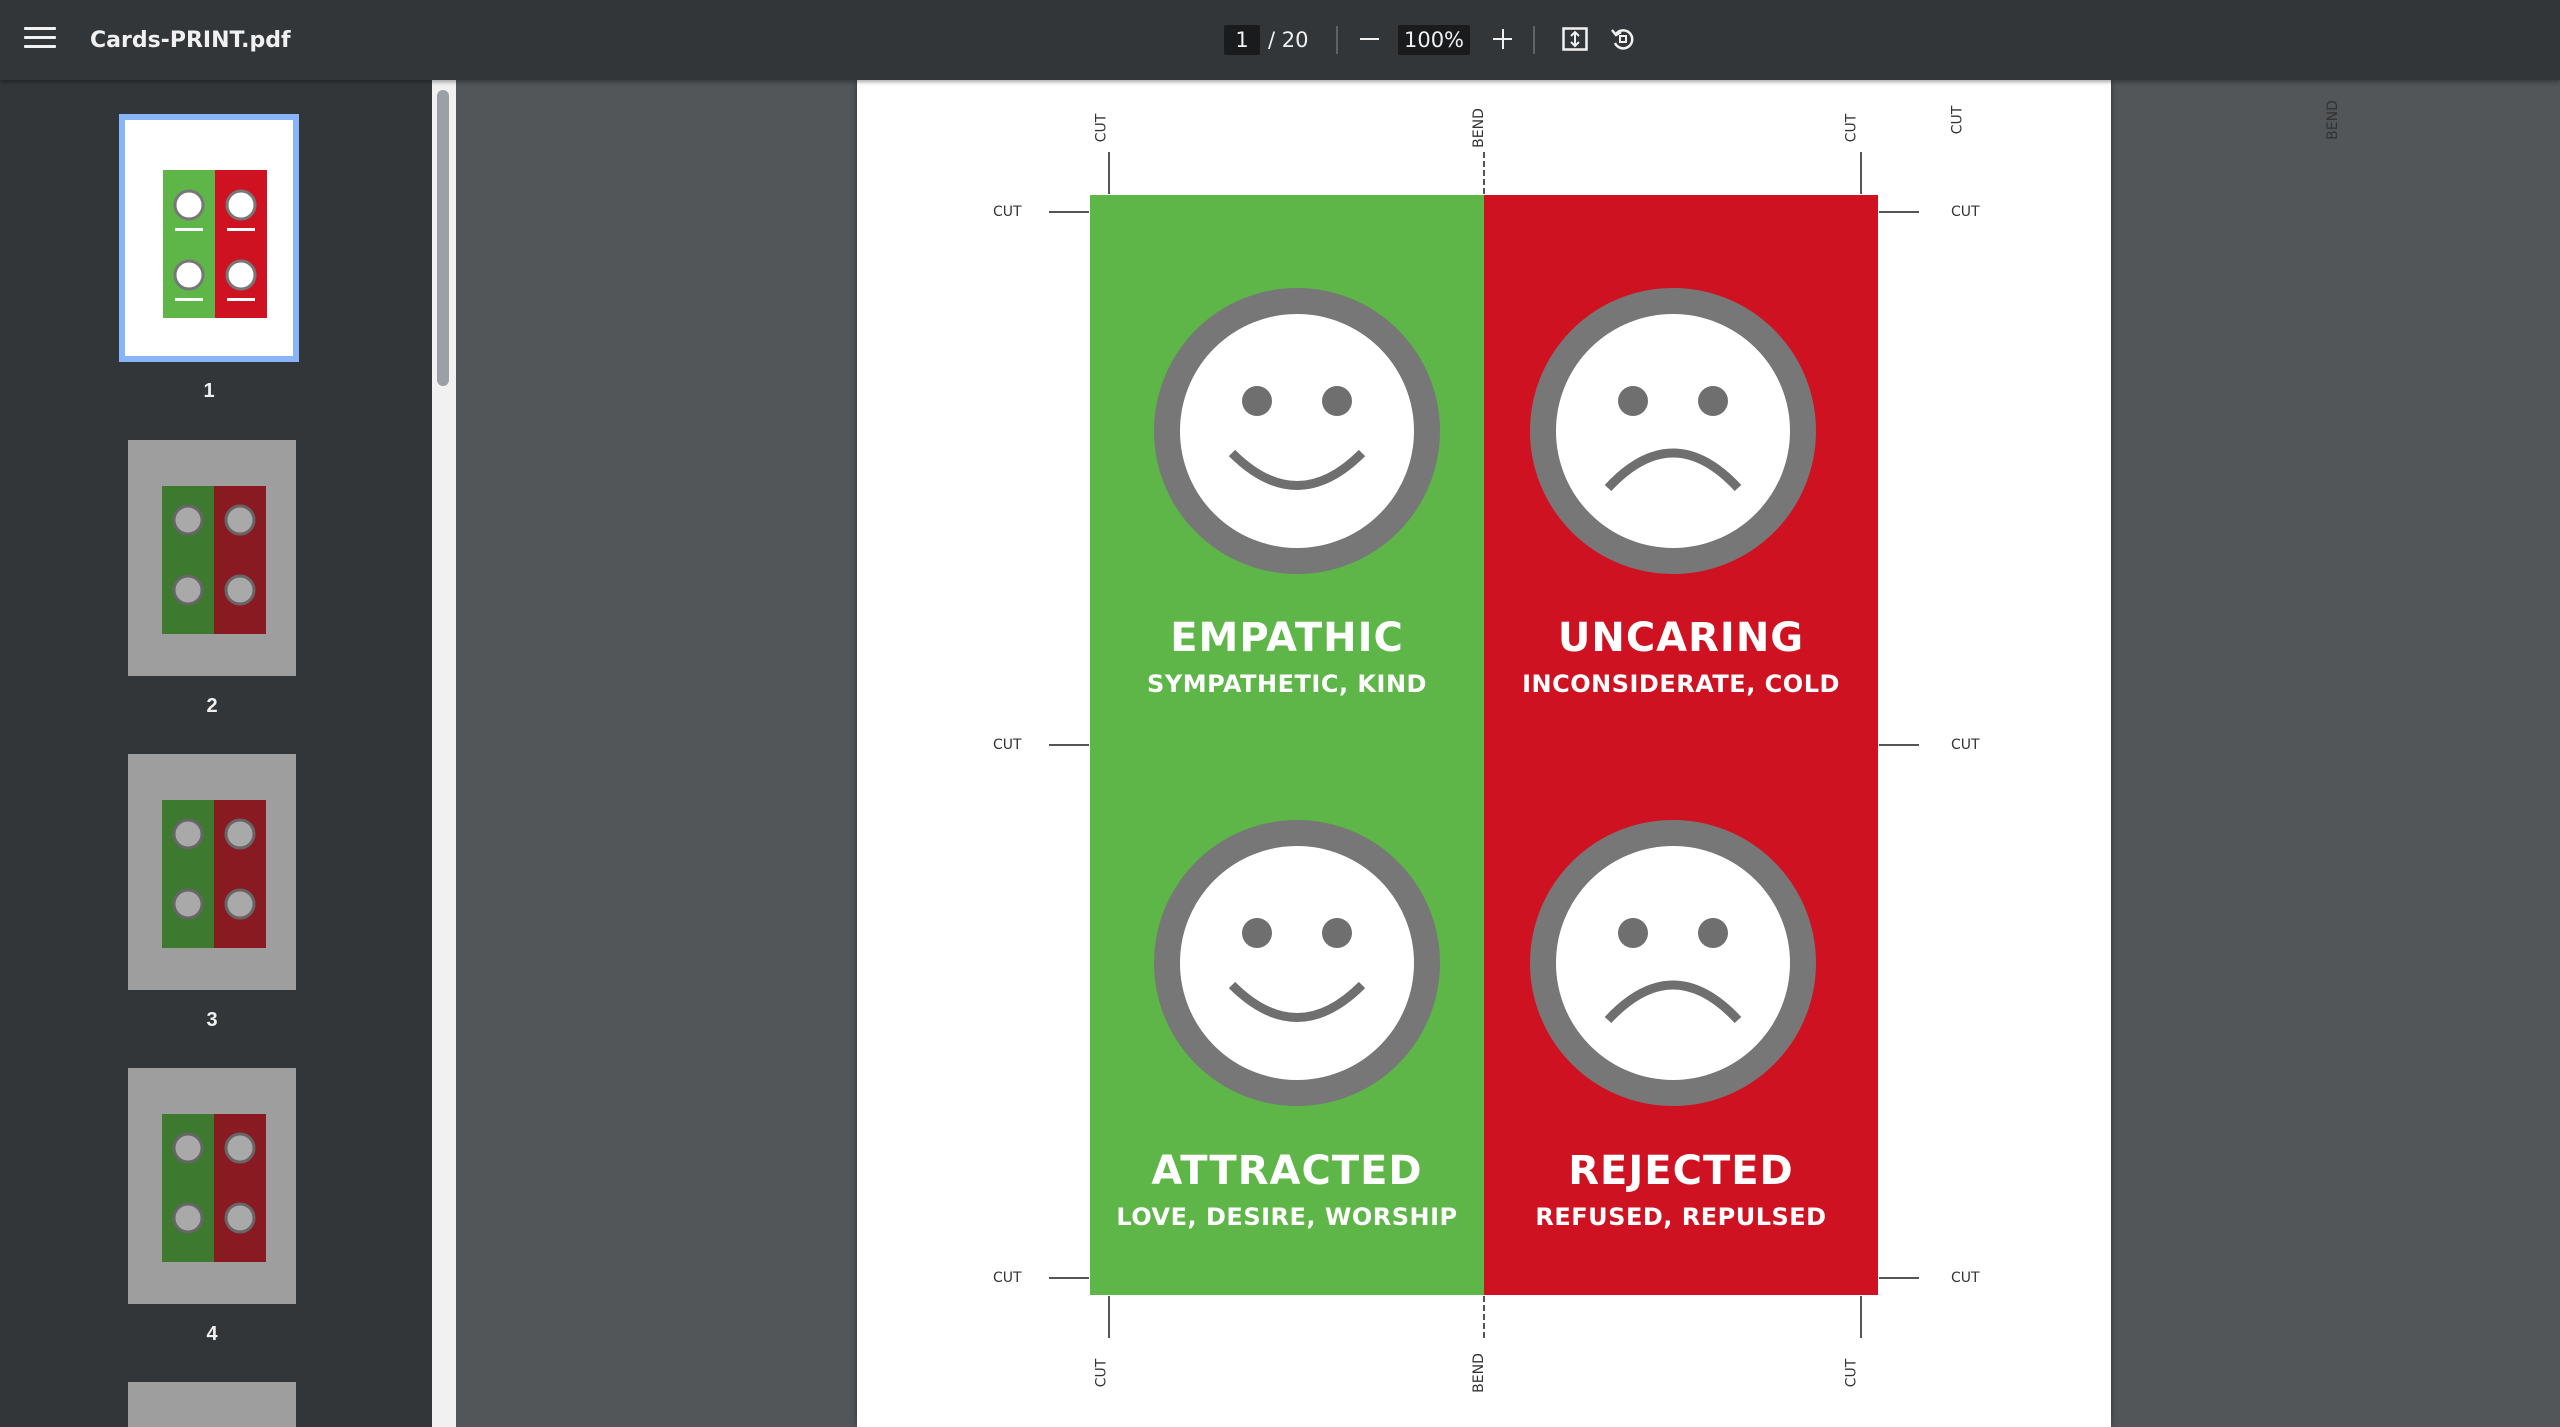 The width and height of the screenshot is (2560, 1427). I want to click on rotate-icon, so click(1623, 39).